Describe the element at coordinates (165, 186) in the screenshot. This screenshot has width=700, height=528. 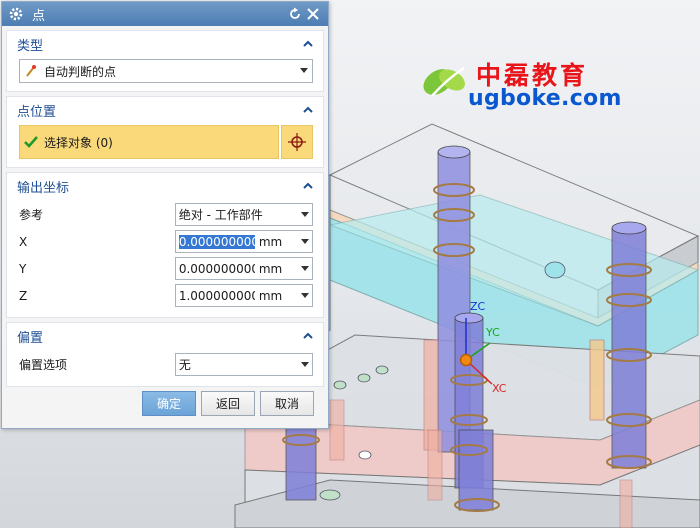
I see `output-coords-header: 输出坐标` at that location.